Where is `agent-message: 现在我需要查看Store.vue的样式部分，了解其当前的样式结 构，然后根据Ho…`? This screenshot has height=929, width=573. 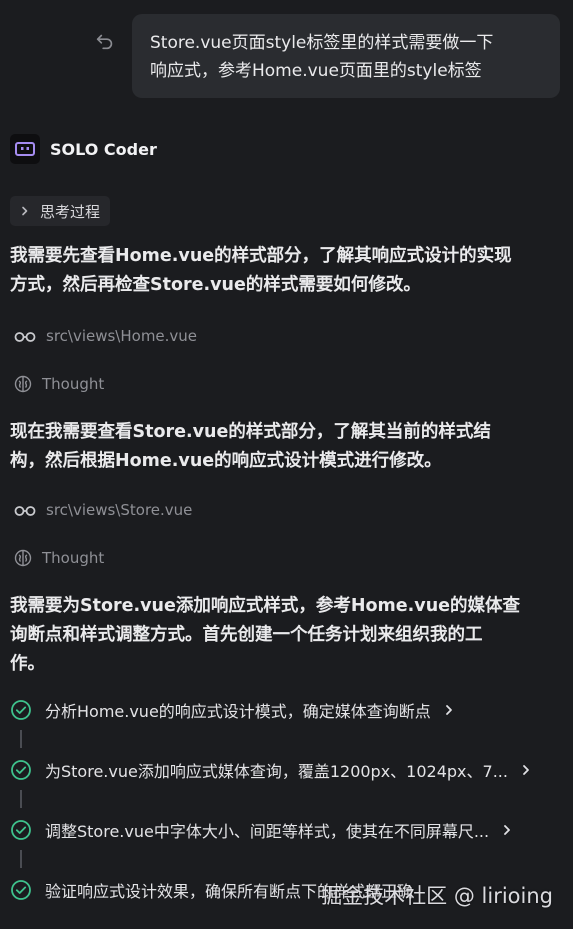 agent-message: 现在我需要查看Store.vue的样式部分，了解其当前的样式结 构，然后根据Ho… is located at coordinates (285, 447).